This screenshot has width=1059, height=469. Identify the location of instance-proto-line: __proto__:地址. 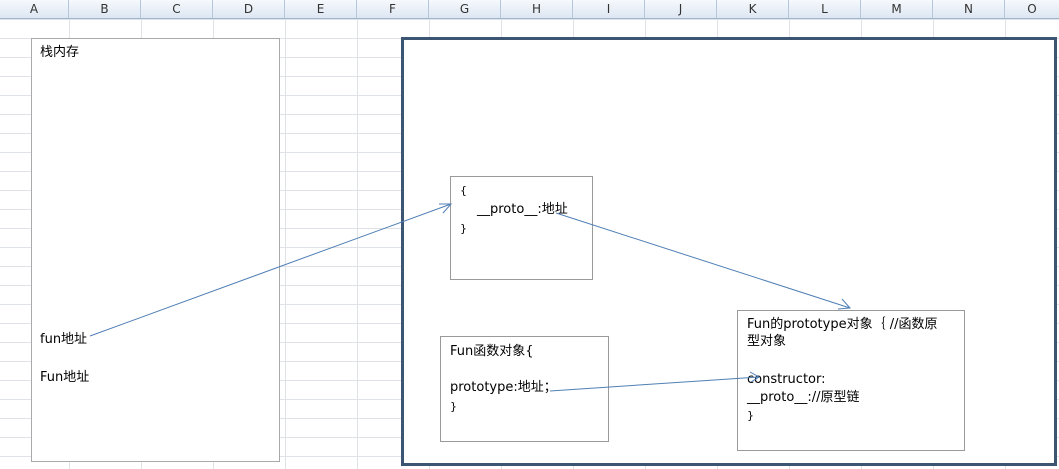
(522, 209).